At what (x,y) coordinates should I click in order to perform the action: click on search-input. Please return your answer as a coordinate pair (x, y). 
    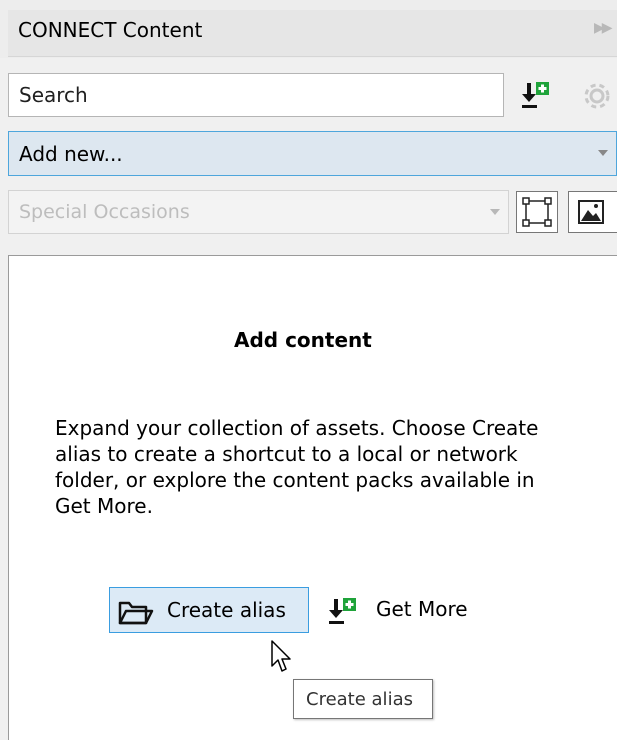
    Looking at the image, I should click on (256, 95).